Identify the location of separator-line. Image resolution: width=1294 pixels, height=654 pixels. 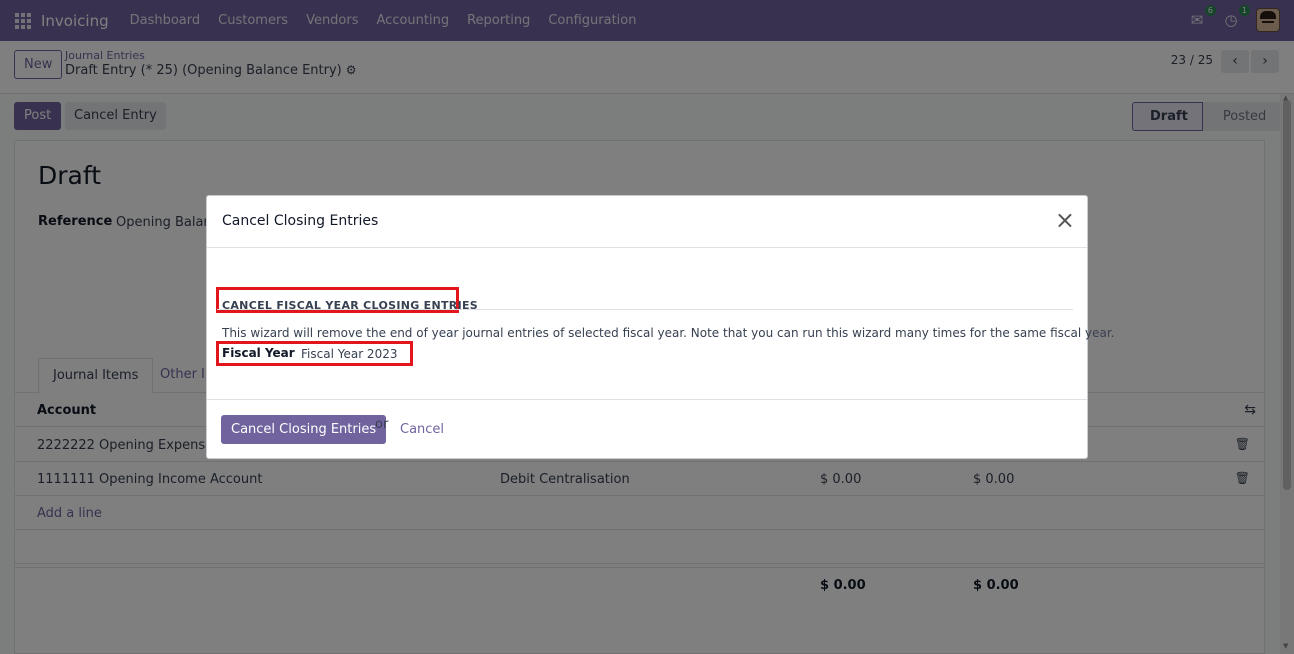
(645, 309).